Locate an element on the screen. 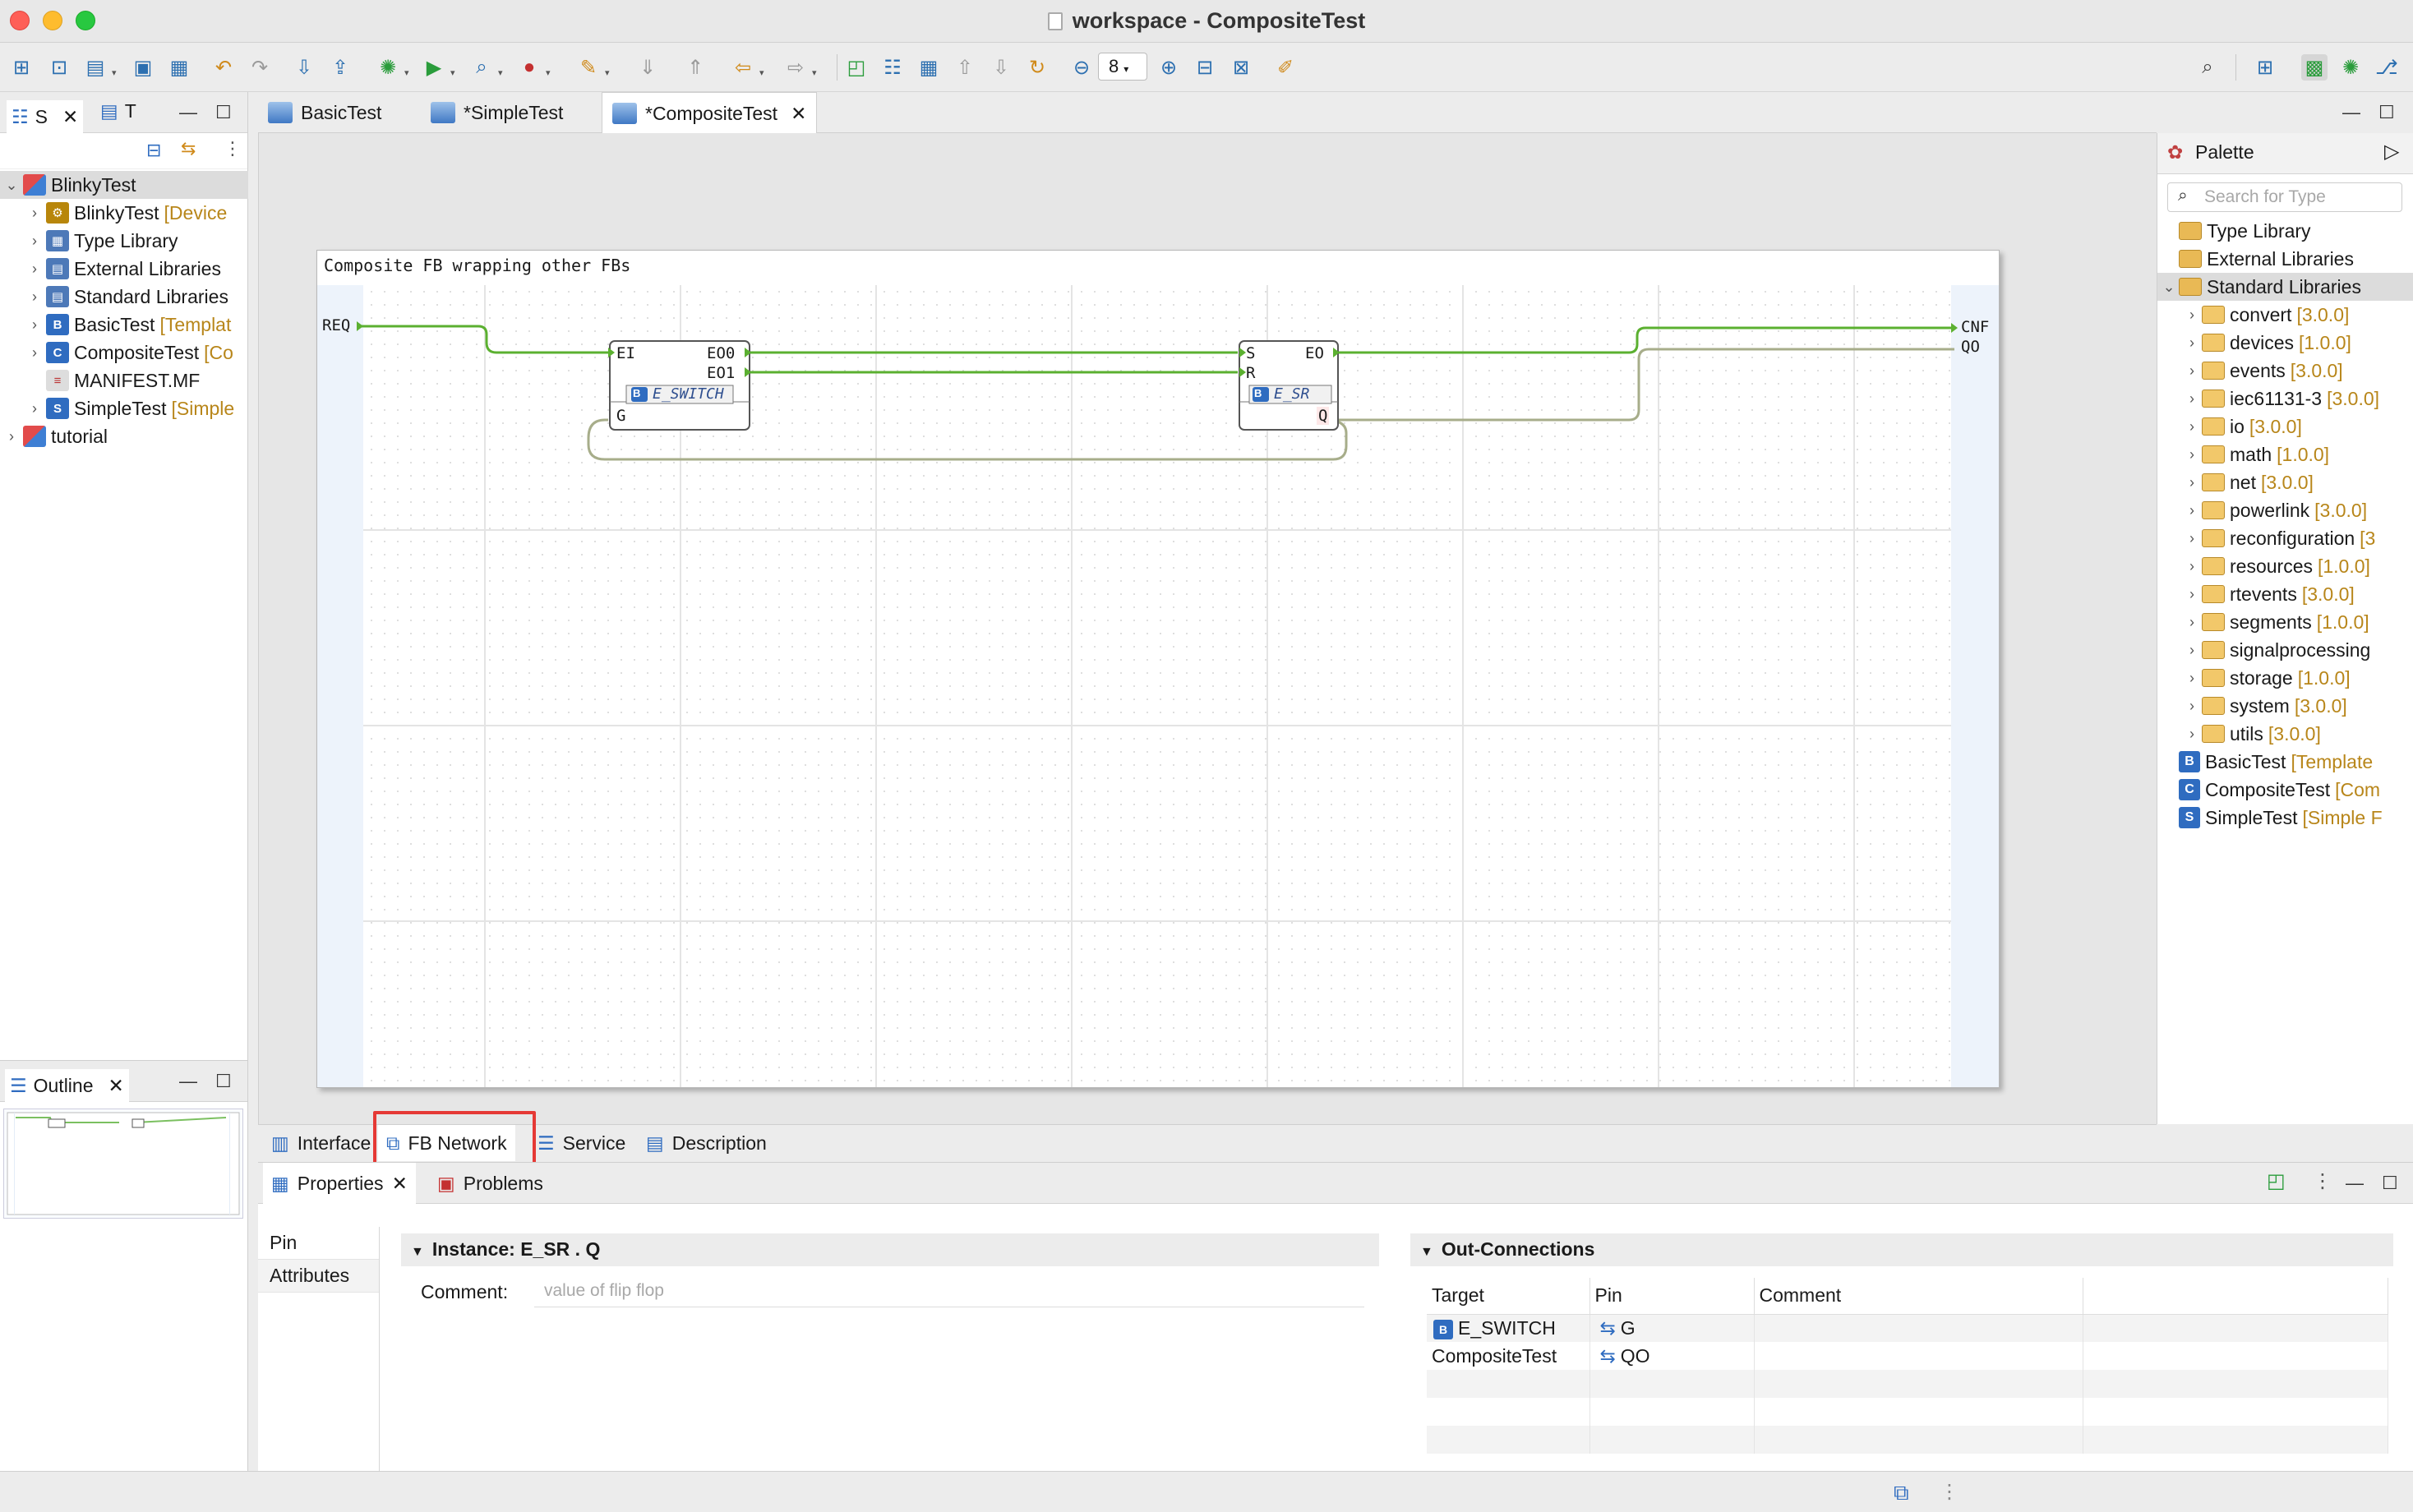  pin-eo0: EO0 is located at coordinates (721, 353).